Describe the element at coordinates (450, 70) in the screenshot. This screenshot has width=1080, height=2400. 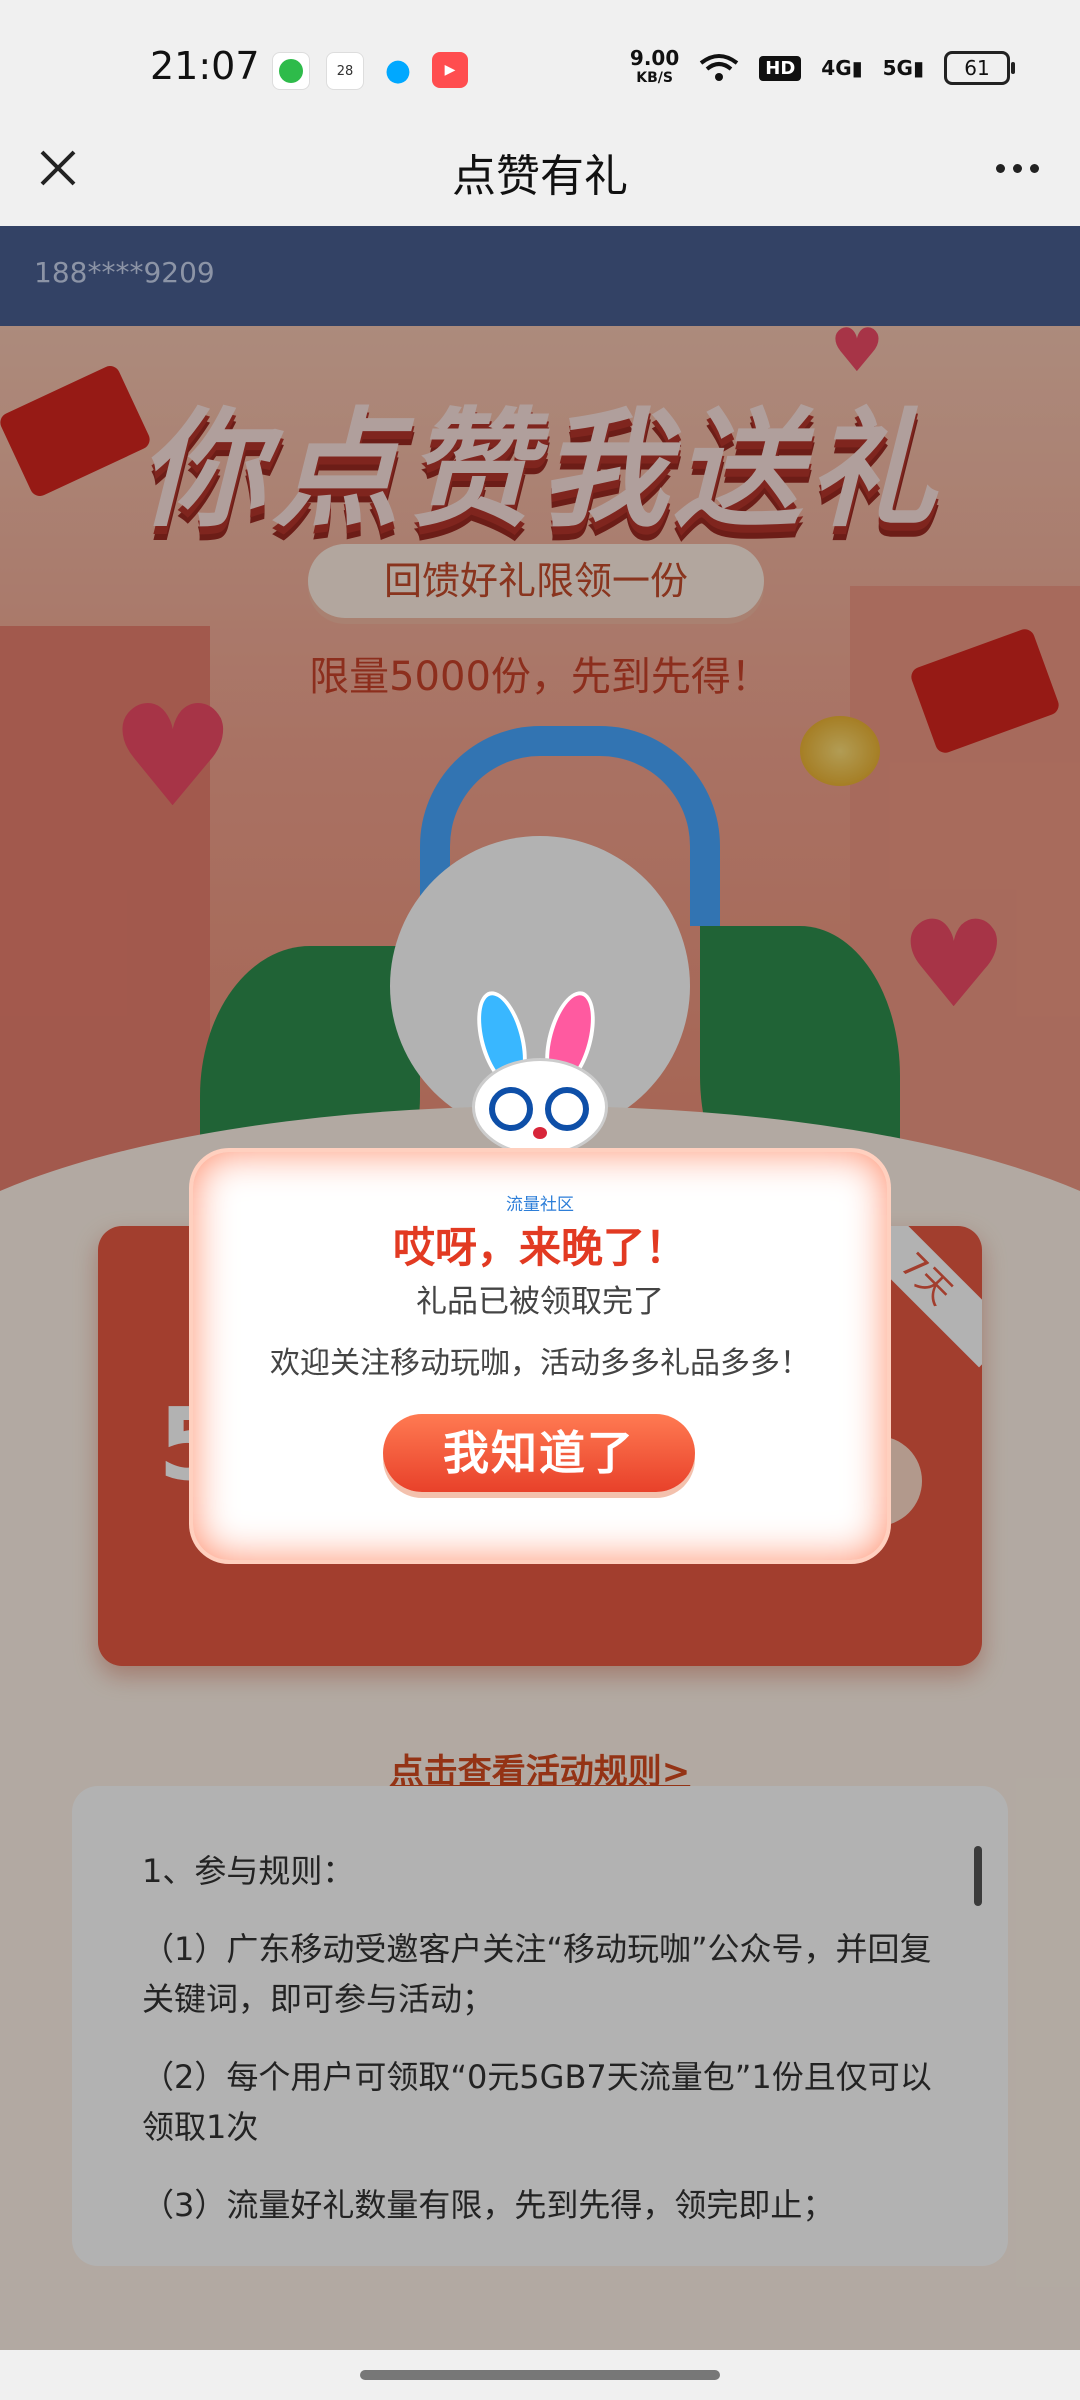
I see `video-app-icon: ▶` at that location.